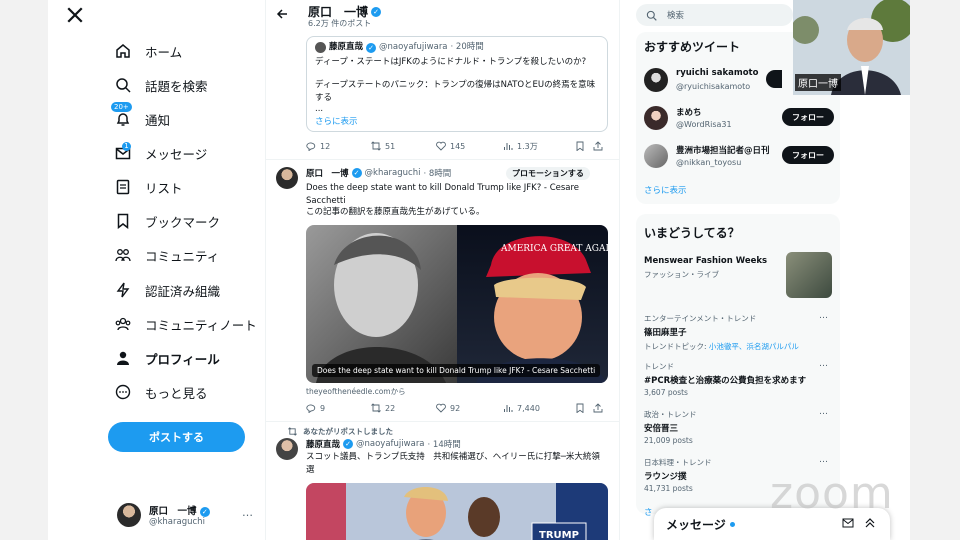 The height and width of the screenshot is (540, 960). I want to click on nav-communities: コミュニティ, so click(167, 255).